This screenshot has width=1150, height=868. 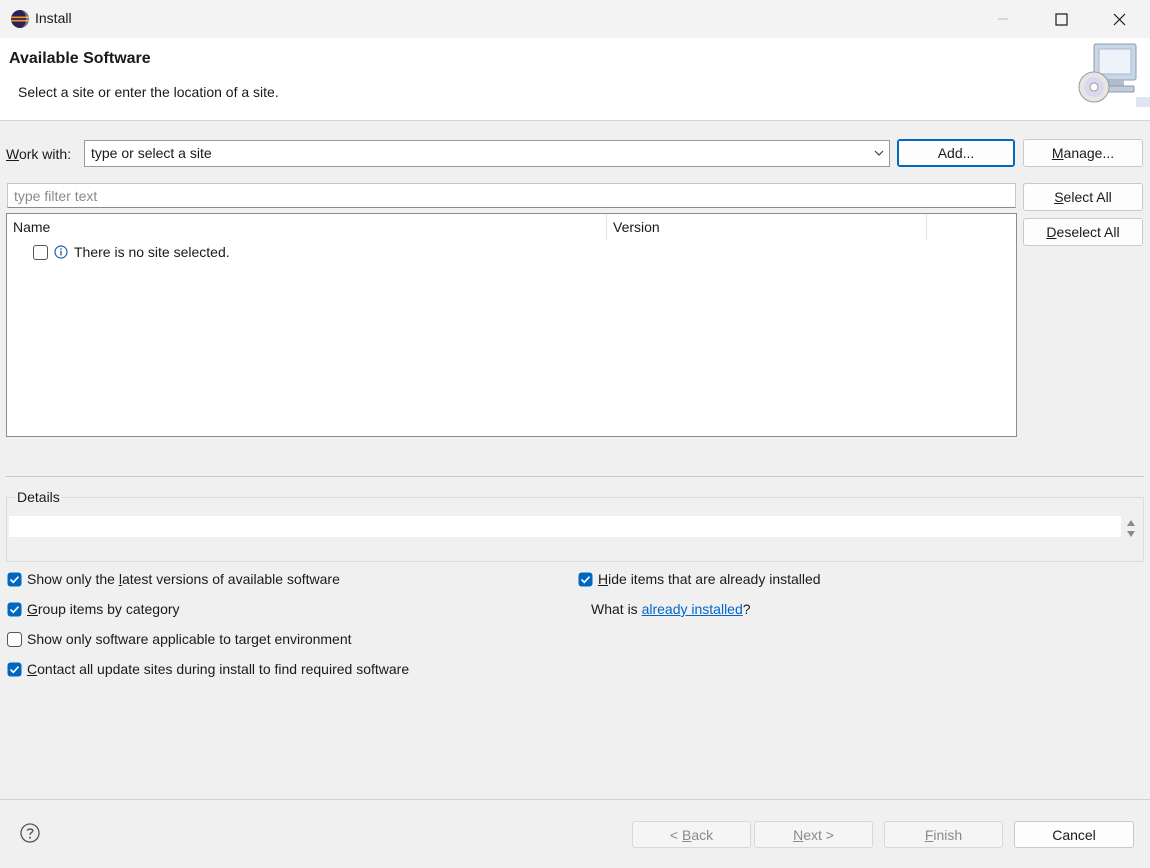 What do you see at coordinates (511, 195) in the screenshot?
I see `filter-input: type filter text` at bounding box center [511, 195].